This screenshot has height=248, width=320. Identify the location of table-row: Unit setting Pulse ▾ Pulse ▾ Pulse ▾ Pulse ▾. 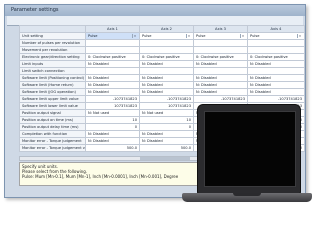
(162, 36).